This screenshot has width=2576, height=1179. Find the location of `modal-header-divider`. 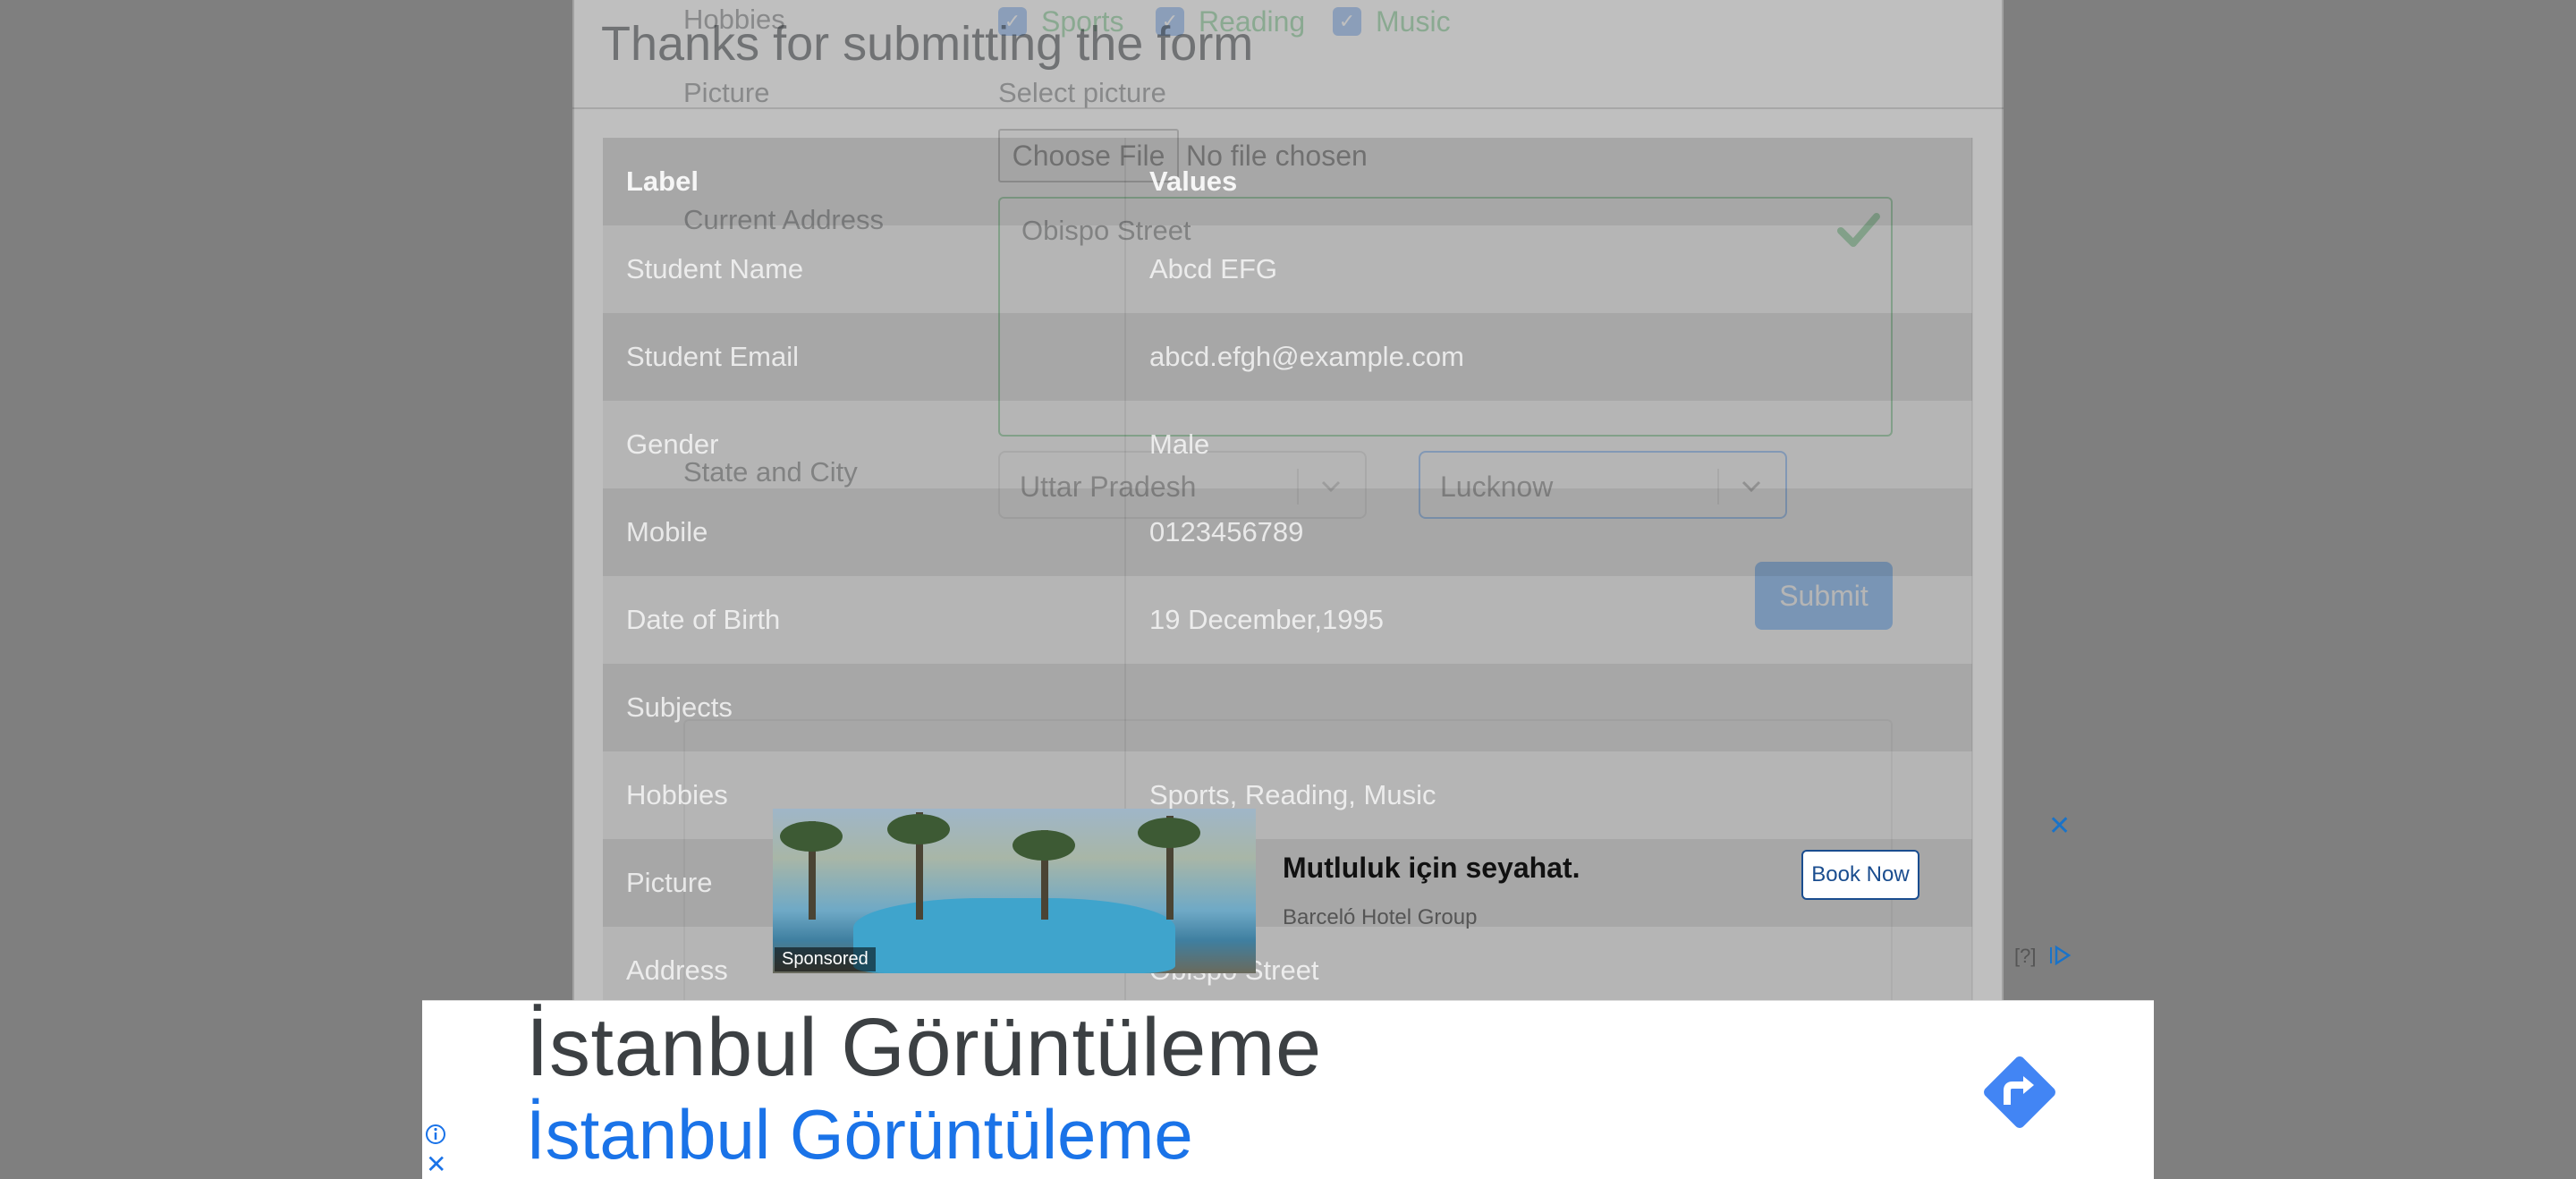

modal-header-divider is located at coordinates (1288, 108).